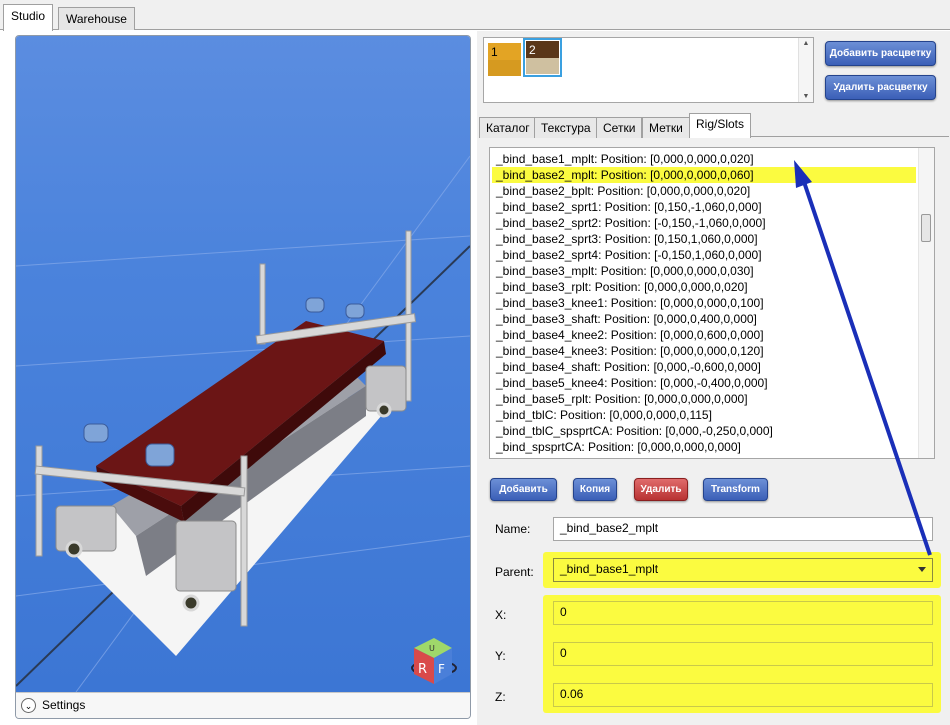  What do you see at coordinates (926, 303) in the screenshot?
I see `slot-list-scrollbar` at bounding box center [926, 303].